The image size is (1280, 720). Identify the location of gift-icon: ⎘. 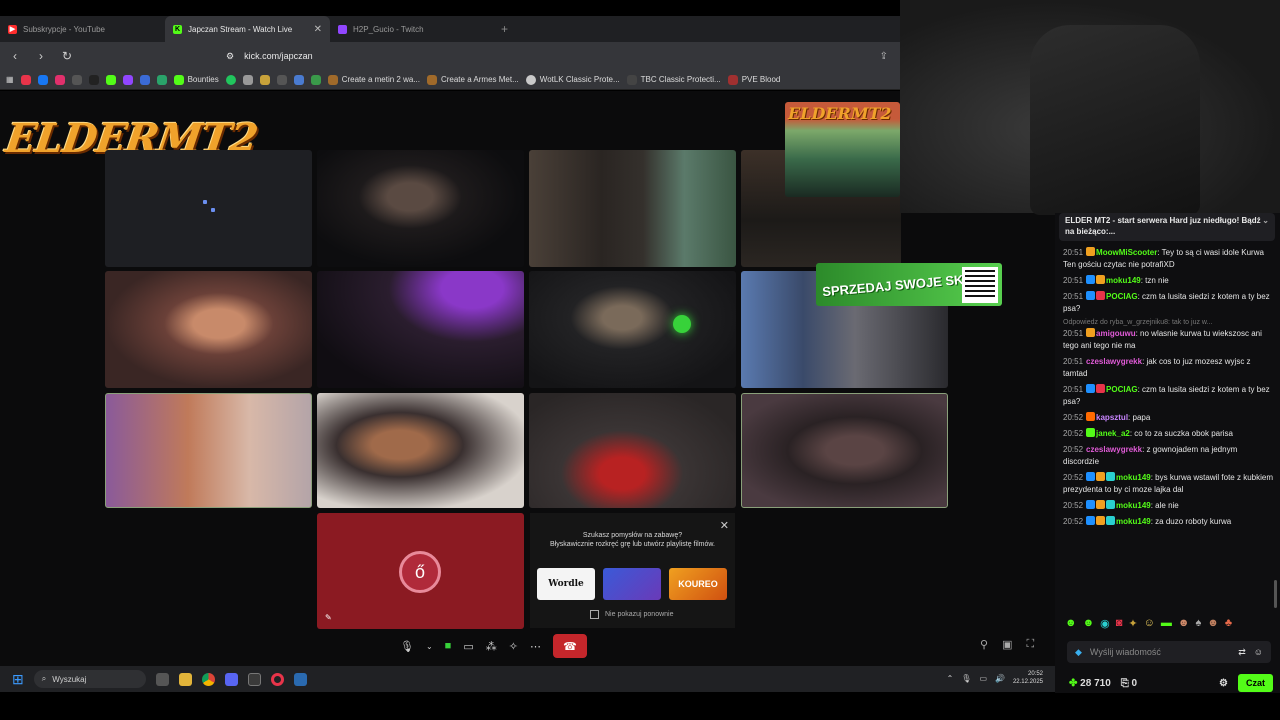
(1124, 683).